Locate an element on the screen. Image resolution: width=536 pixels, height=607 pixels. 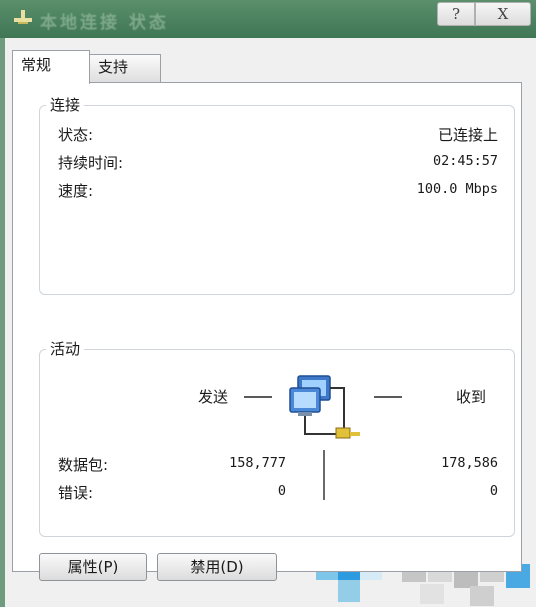
sent-line is located at coordinates (258, 397).